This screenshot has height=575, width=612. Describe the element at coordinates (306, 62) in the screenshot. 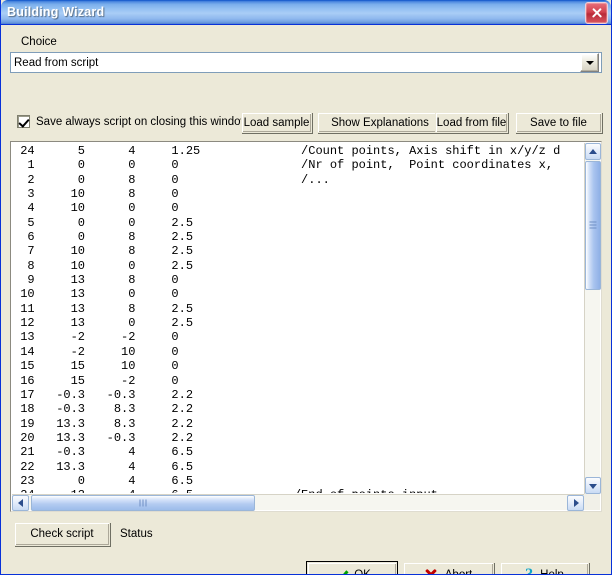

I see `choice-dropdown: Read from script` at that location.